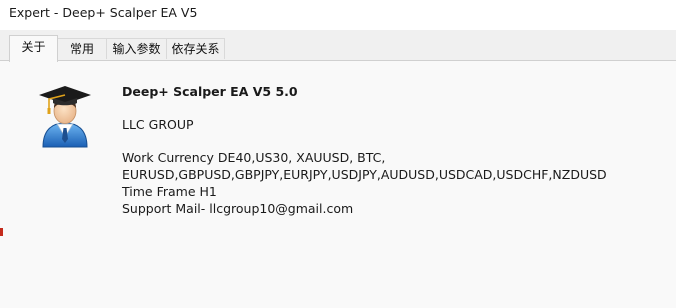  Describe the element at coordinates (158, 124) in the screenshot. I see `company-name: LLC GROUP` at that location.